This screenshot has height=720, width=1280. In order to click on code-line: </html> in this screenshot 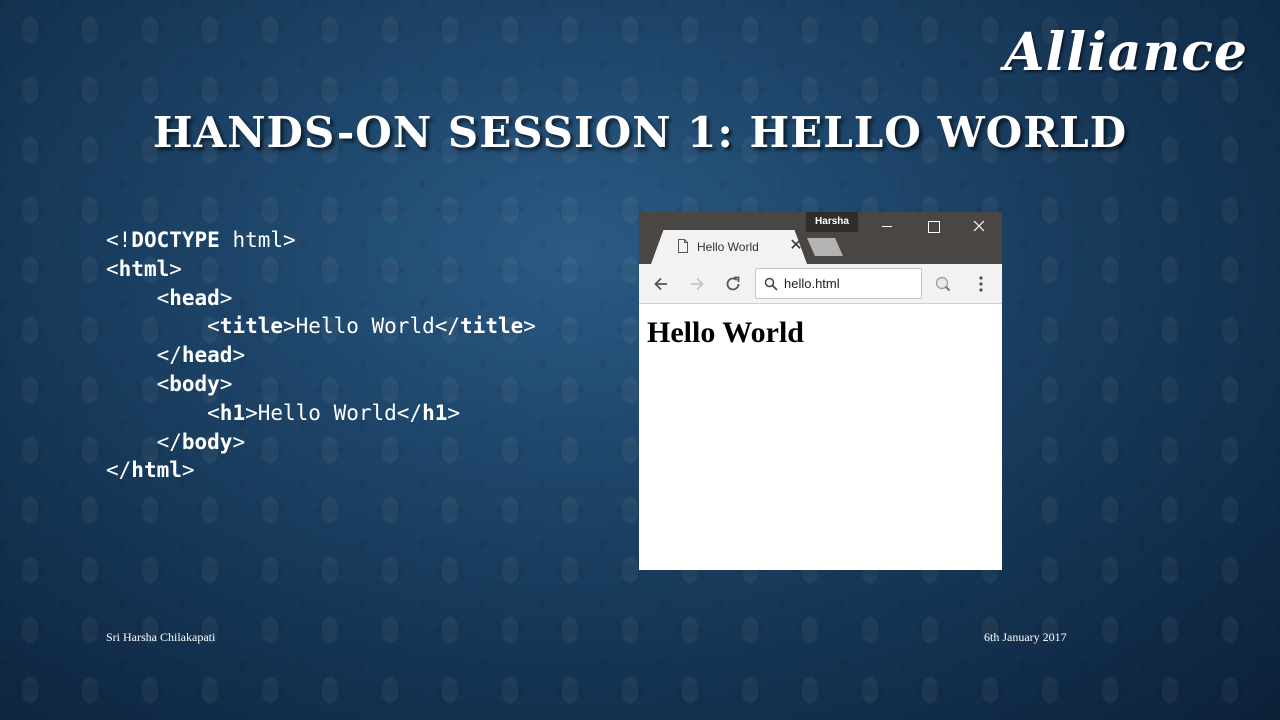, I will do `click(150, 470)`.